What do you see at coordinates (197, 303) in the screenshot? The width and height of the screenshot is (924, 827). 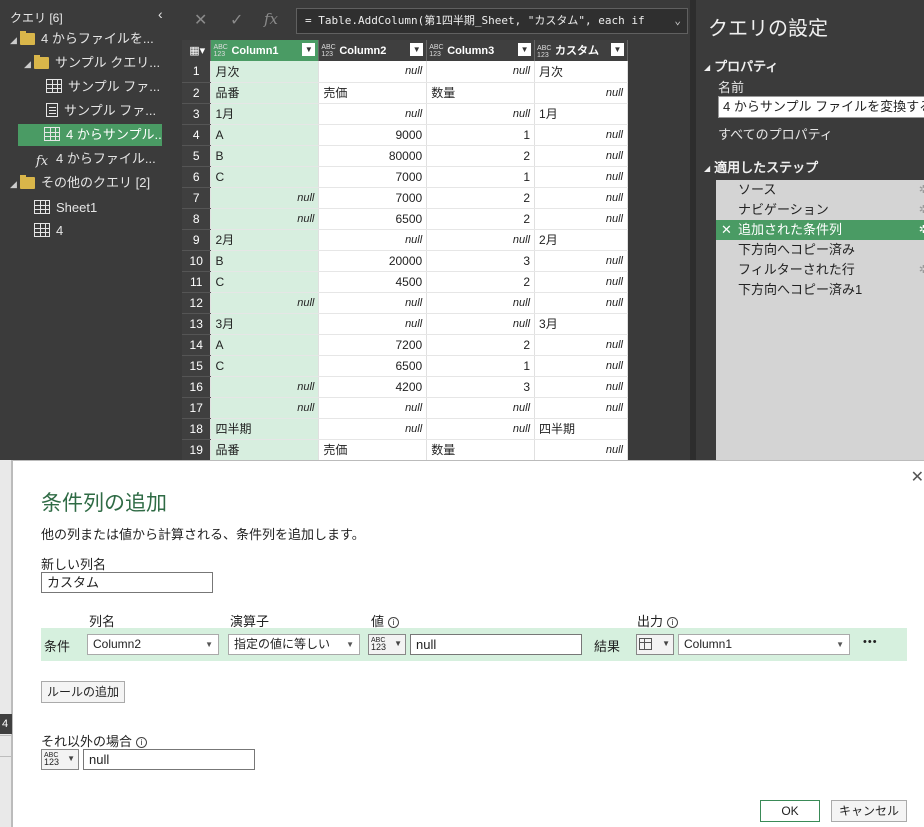 I see `row-number: 12` at bounding box center [197, 303].